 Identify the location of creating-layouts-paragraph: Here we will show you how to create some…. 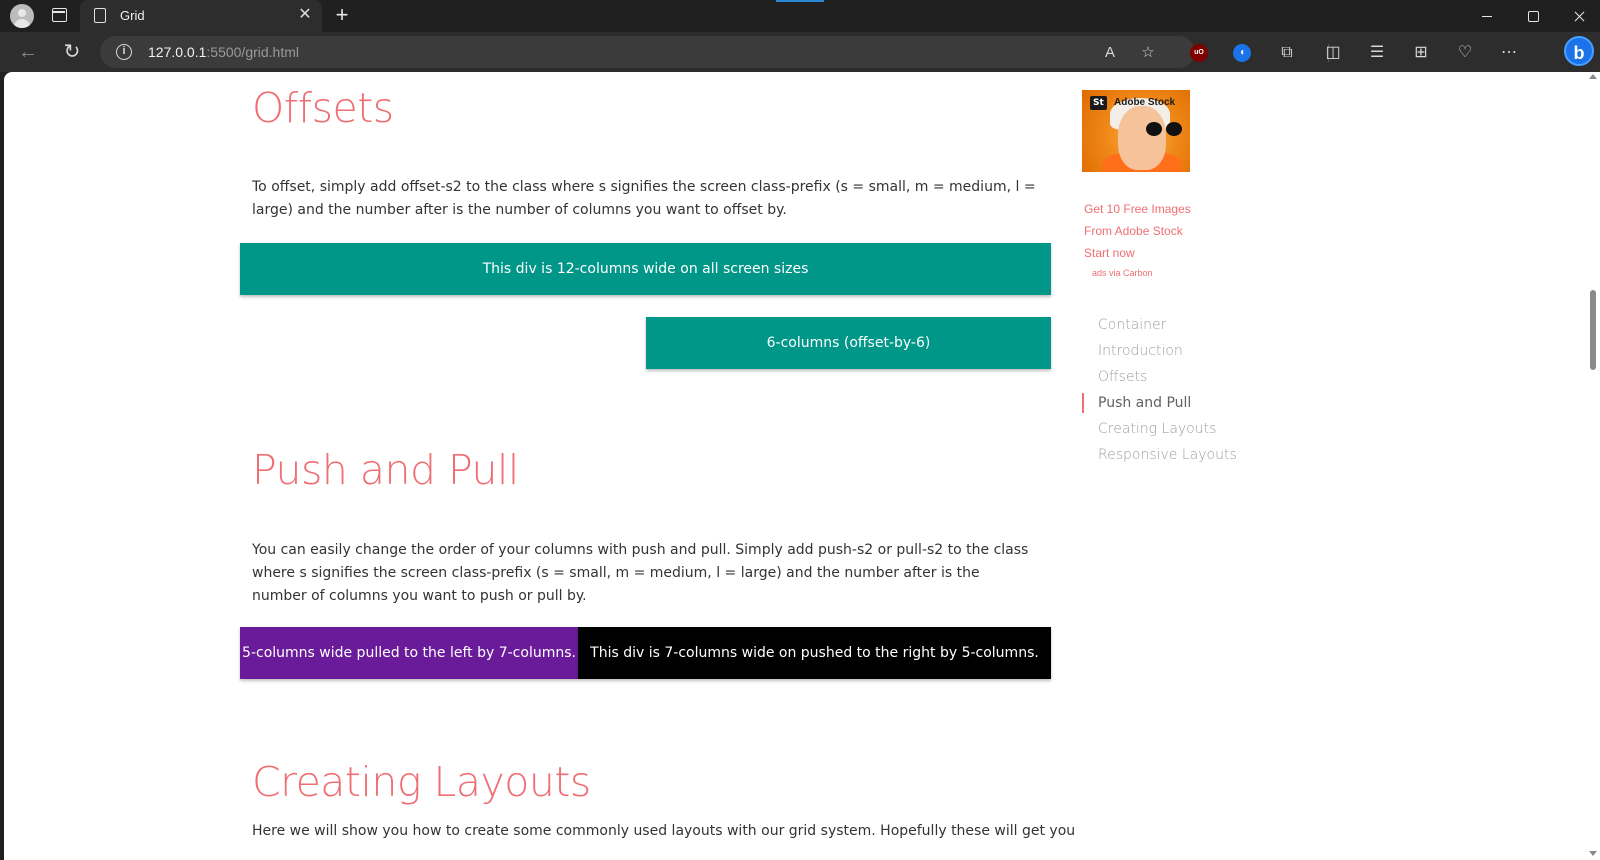
(664, 831).